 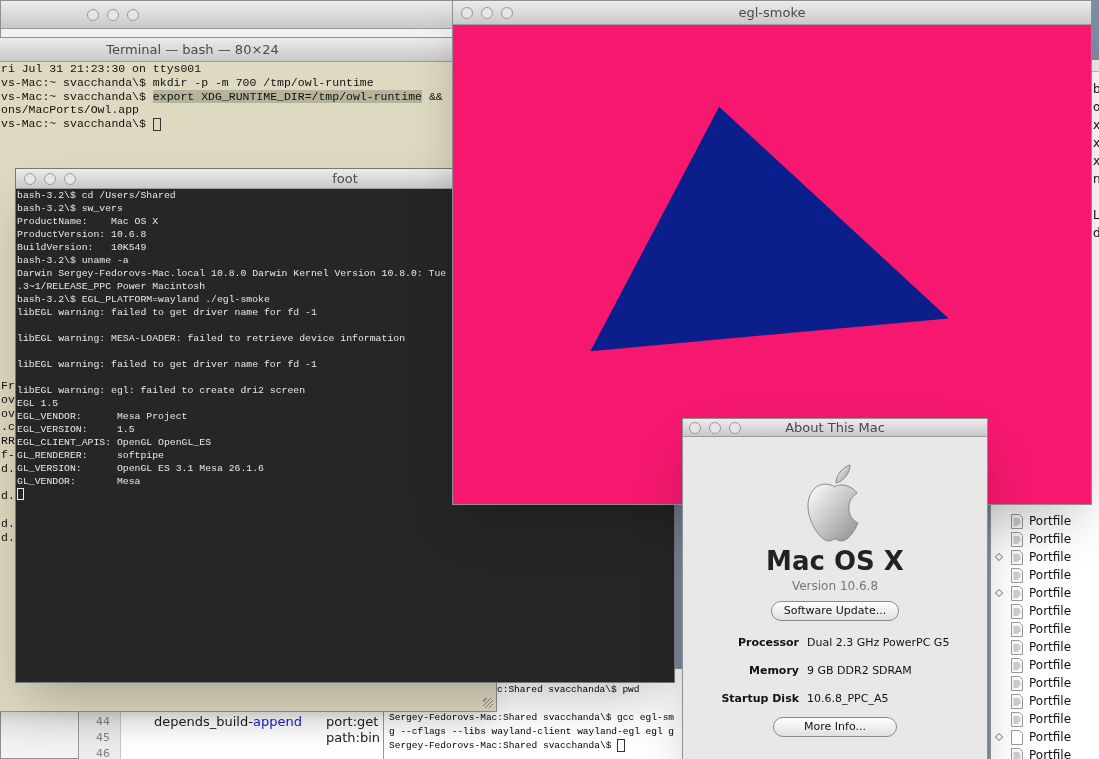 I want to click on terminal-line: ProductName: Mac OS X, so click(x=88, y=221).